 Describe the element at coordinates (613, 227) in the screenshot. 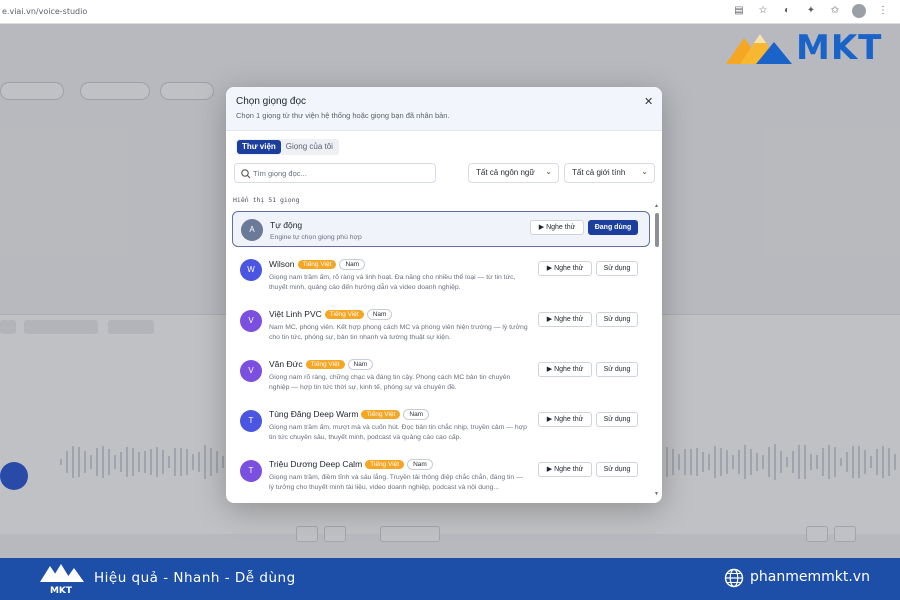

I see `in-use-button: Đang dùng` at that location.